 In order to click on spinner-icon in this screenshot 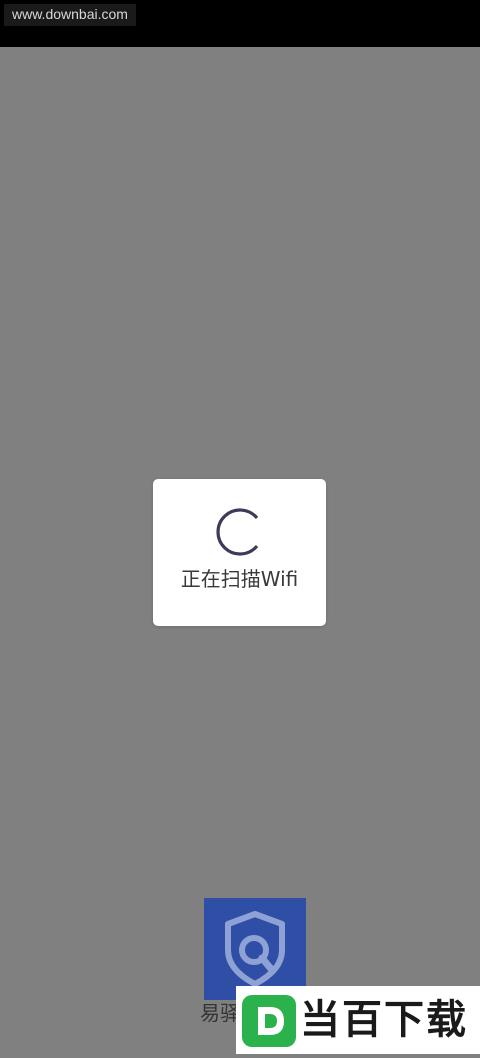, I will do `click(237, 532)`.